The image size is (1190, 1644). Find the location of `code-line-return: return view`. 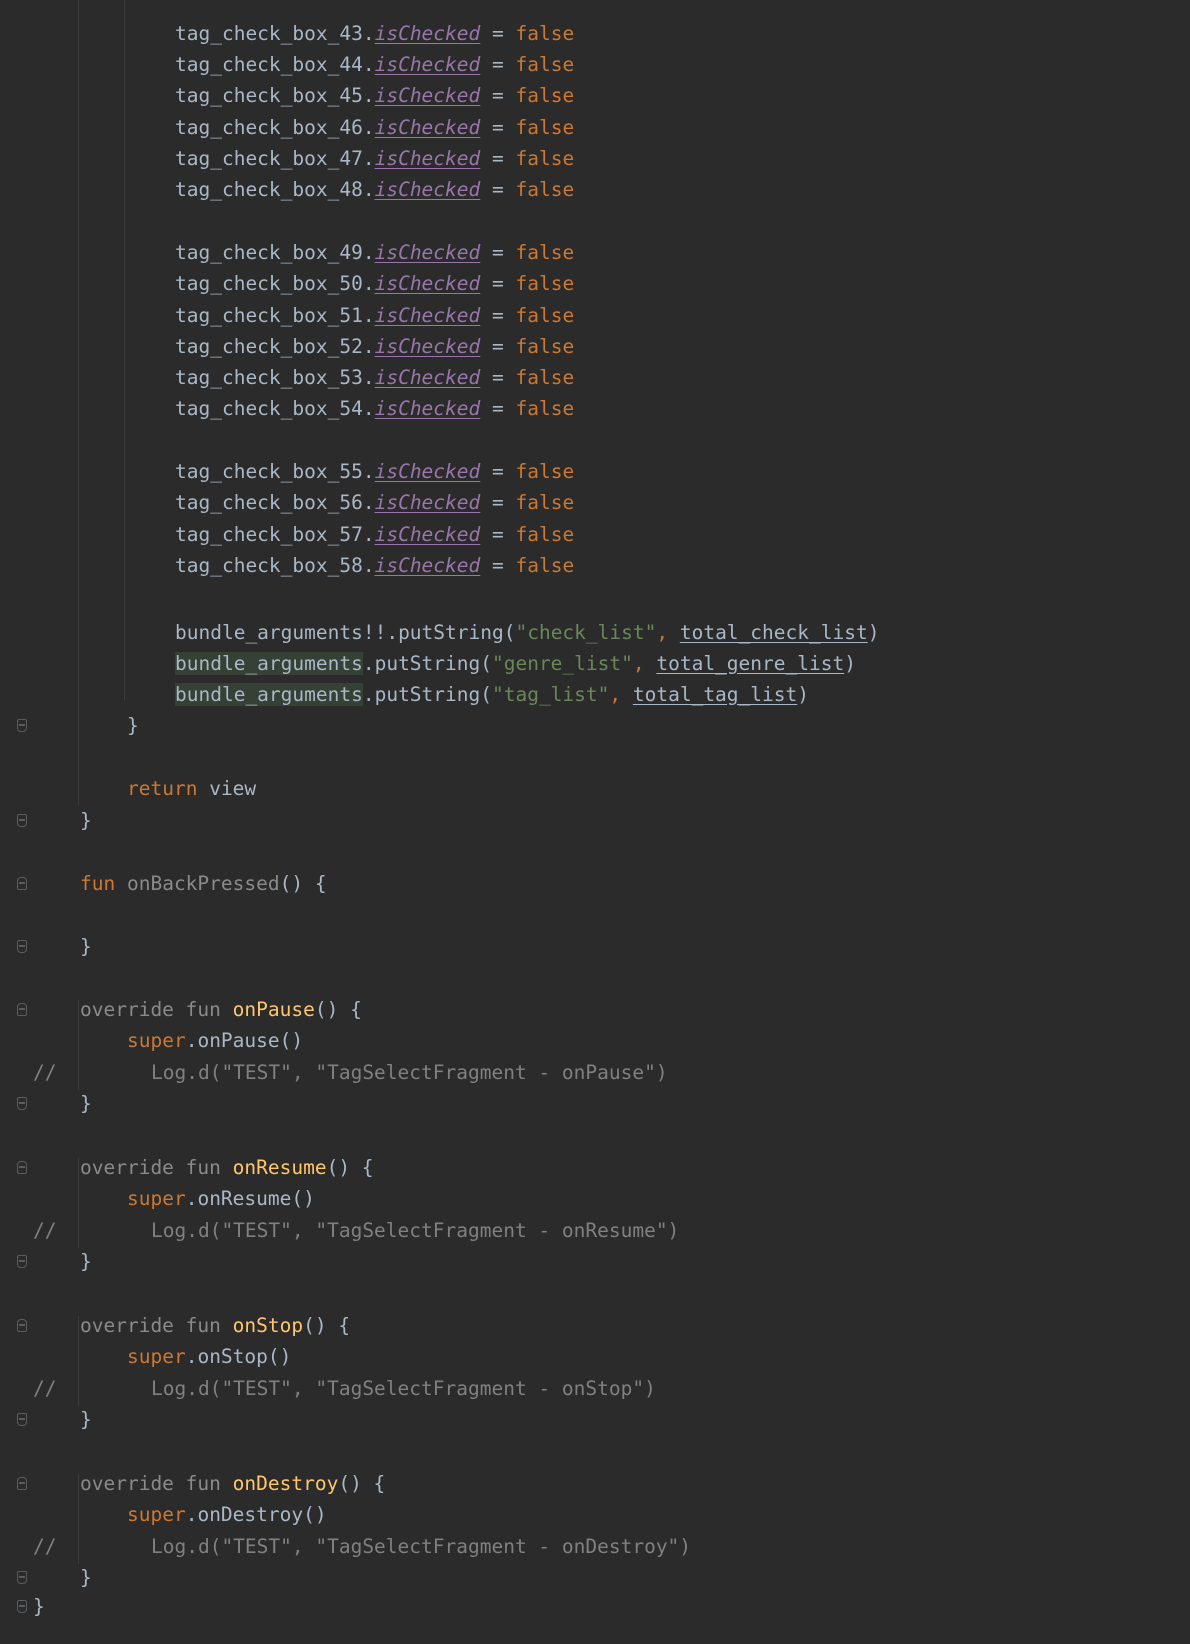

code-line-return: return view is located at coordinates (595, 788).